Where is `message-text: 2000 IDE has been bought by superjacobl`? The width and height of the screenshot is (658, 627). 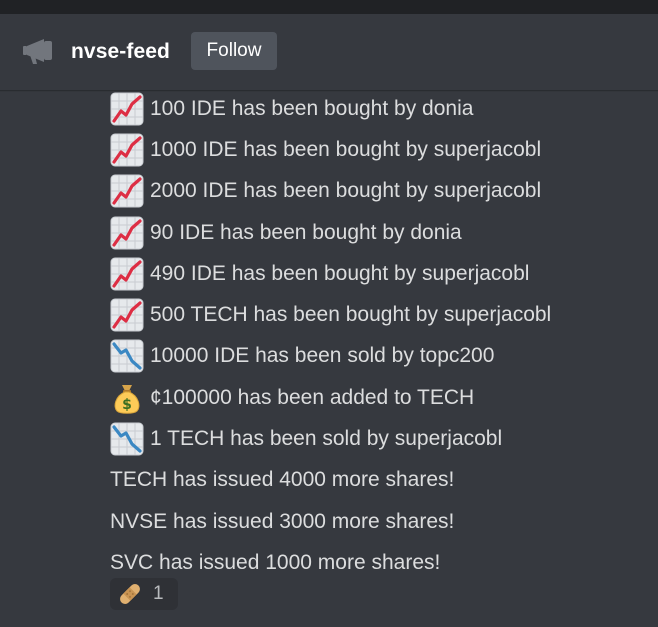 message-text: 2000 IDE has been bought by superjacobl is located at coordinates (346, 191).